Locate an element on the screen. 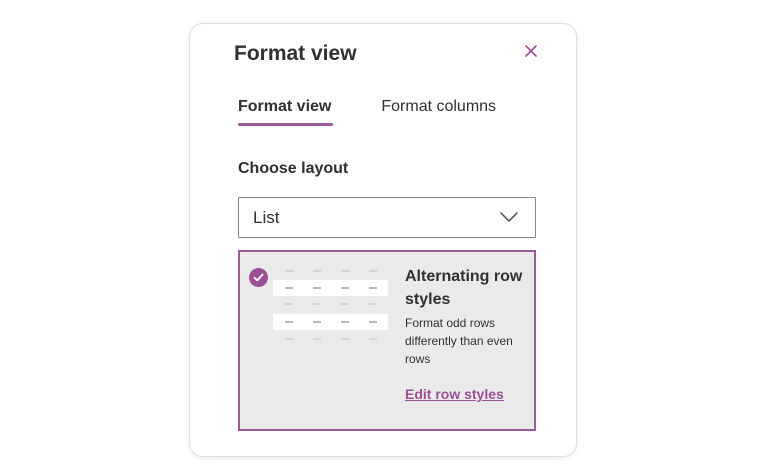 The image size is (768, 473). row-styles-preview-image is located at coordinates (330, 305).